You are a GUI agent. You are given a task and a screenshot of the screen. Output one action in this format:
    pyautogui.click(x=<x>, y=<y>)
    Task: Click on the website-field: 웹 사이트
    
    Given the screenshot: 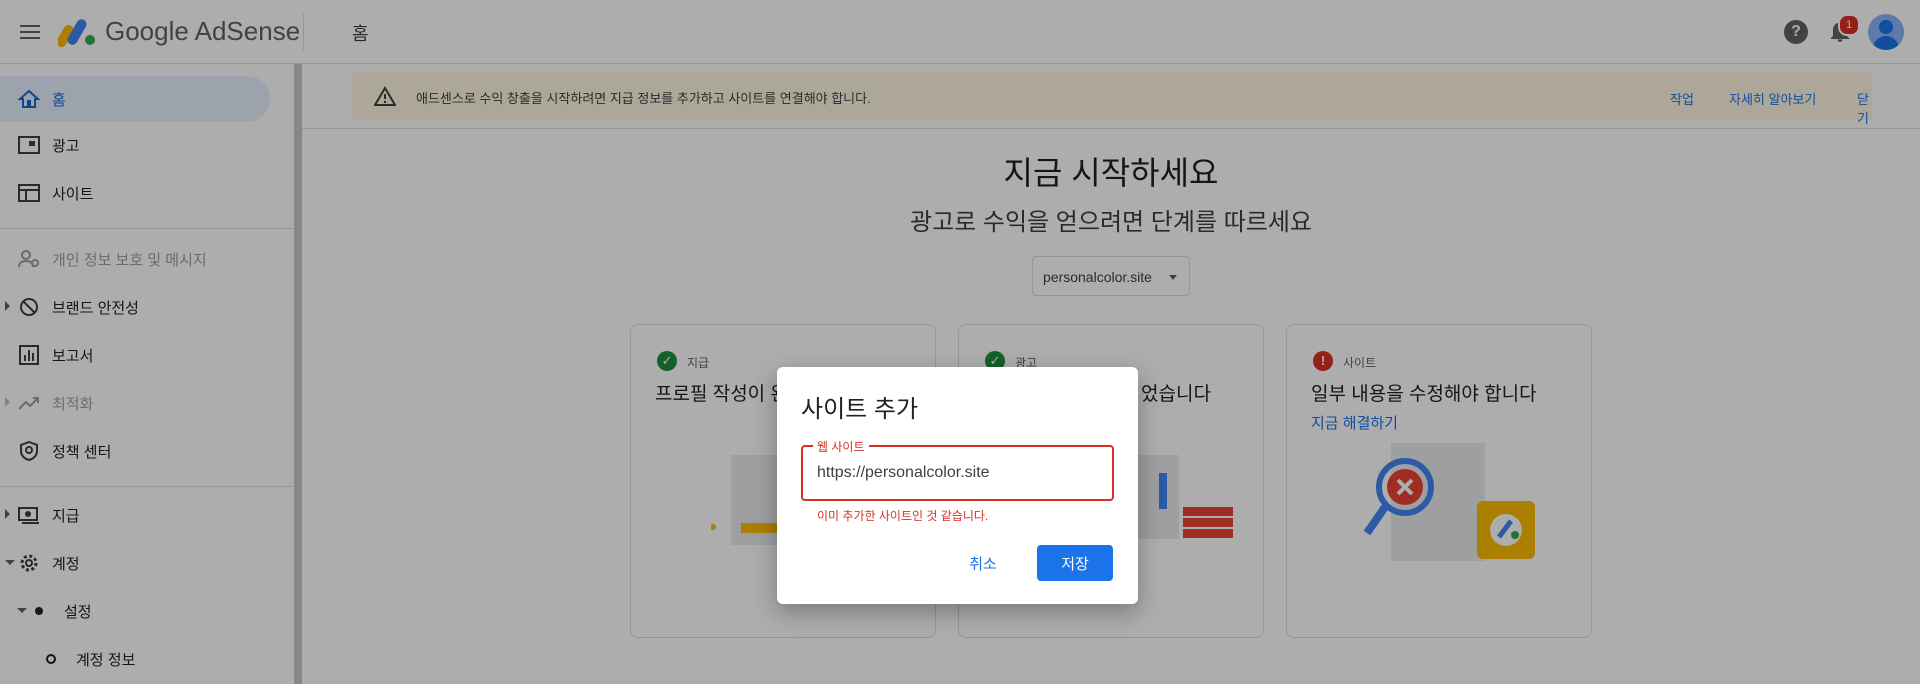 What is the action you would take?
    pyautogui.click(x=957, y=469)
    